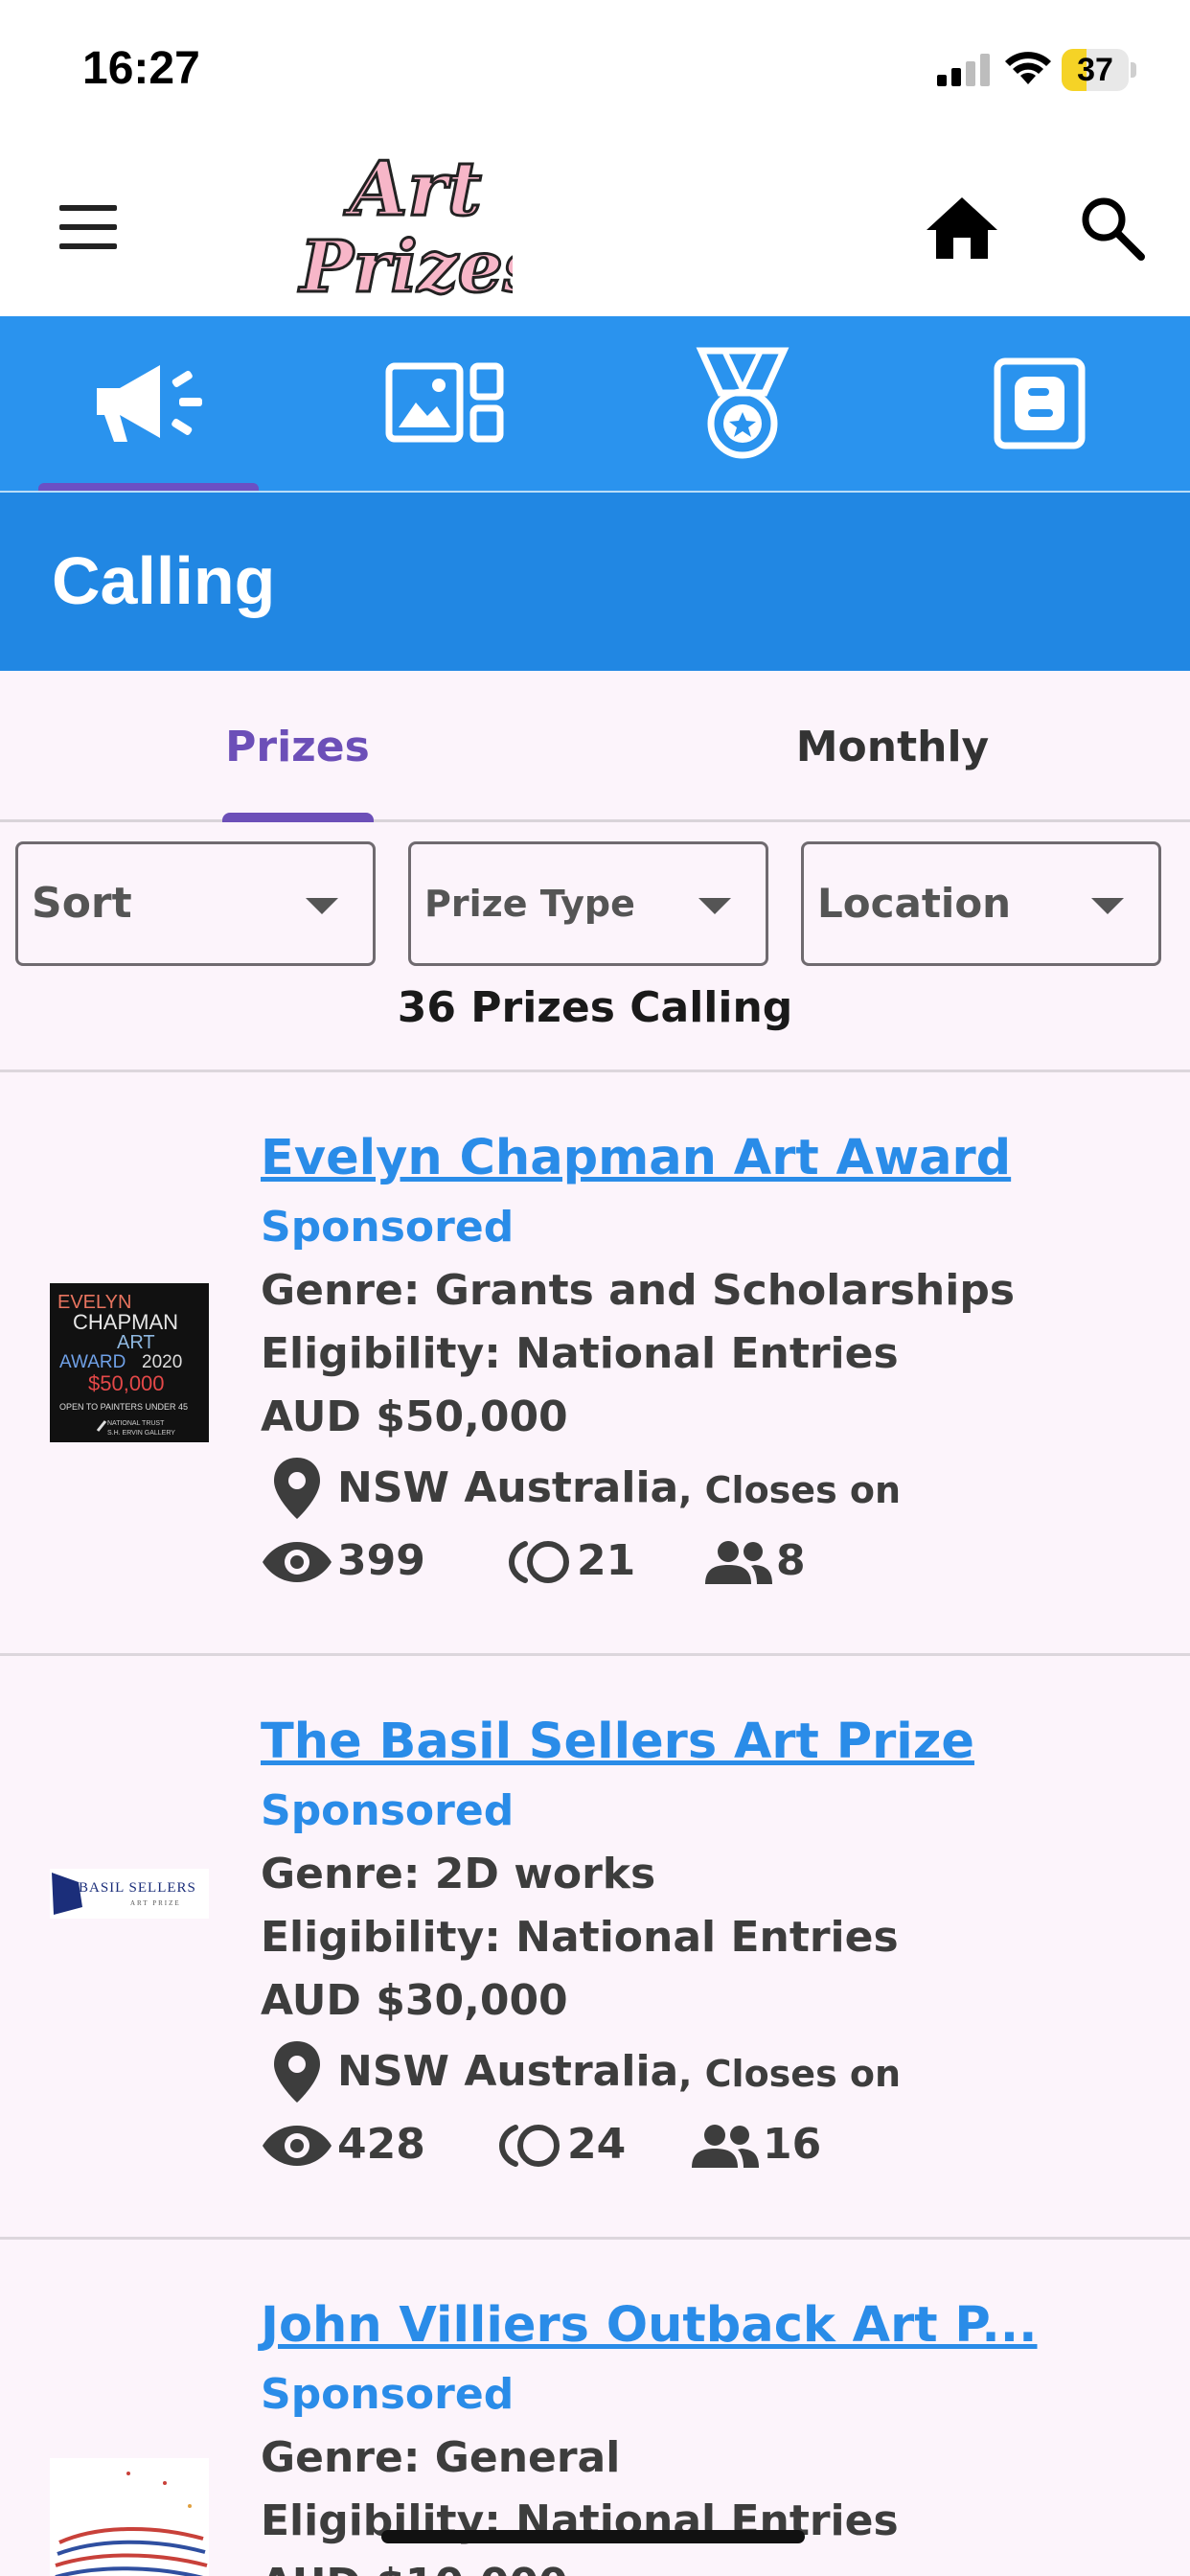  I want to click on svg-text: S.H. ERVIN GALLERY, so click(141, 1433).